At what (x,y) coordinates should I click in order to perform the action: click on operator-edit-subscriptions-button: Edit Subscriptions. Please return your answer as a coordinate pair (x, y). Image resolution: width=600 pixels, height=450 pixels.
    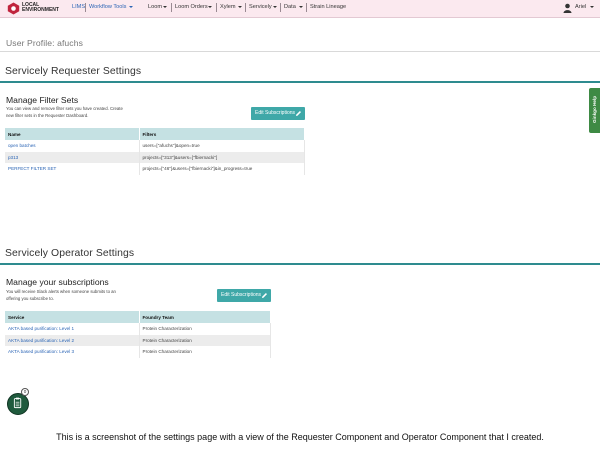
    Looking at the image, I should click on (244, 295).